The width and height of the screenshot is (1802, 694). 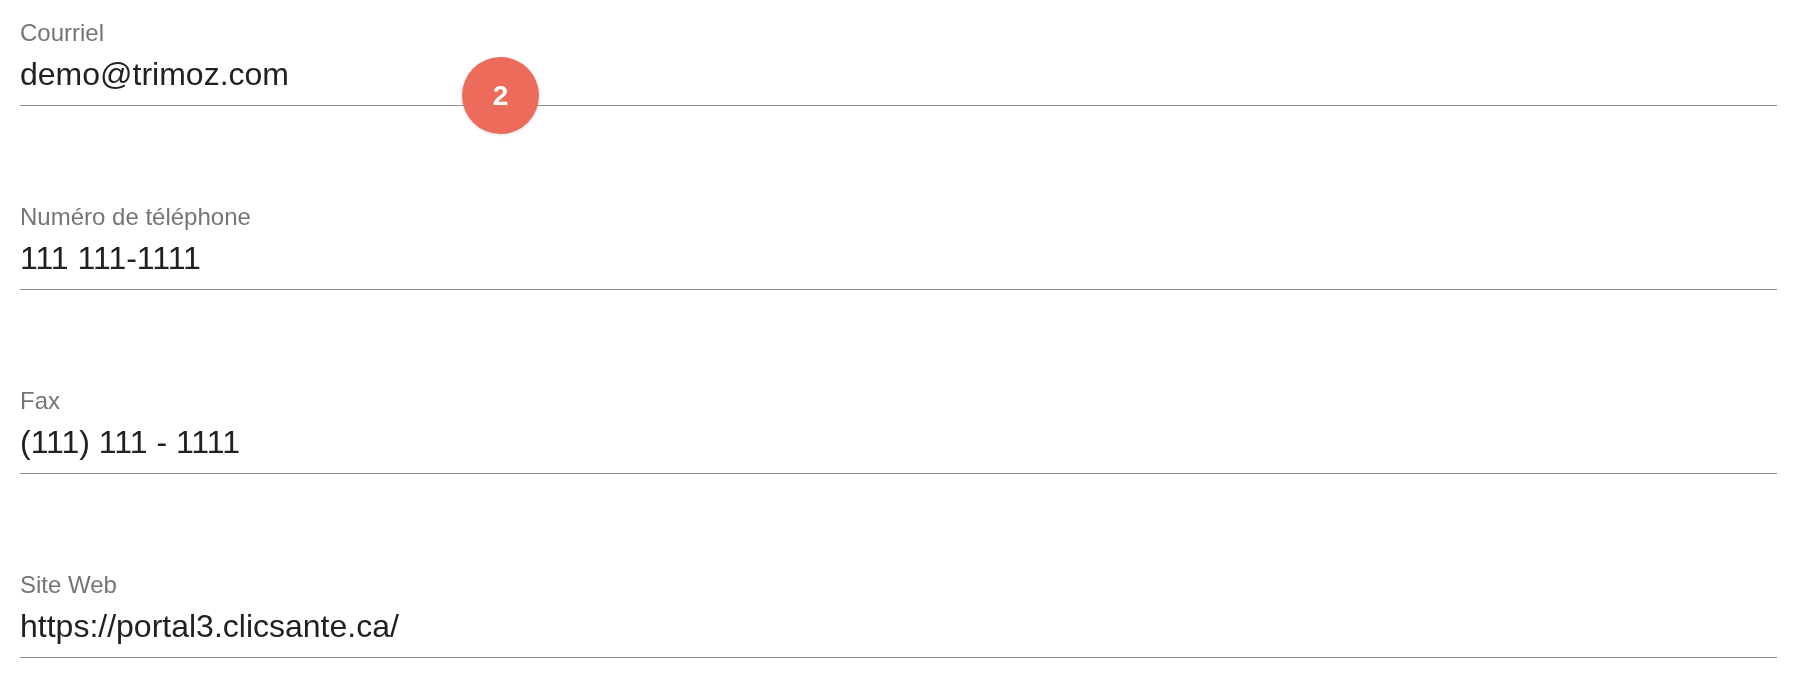 What do you see at coordinates (898, 632) in the screenshot?
I see `text-field: https://portal3.clicsante.ca/` at bounding box center [898, 632].